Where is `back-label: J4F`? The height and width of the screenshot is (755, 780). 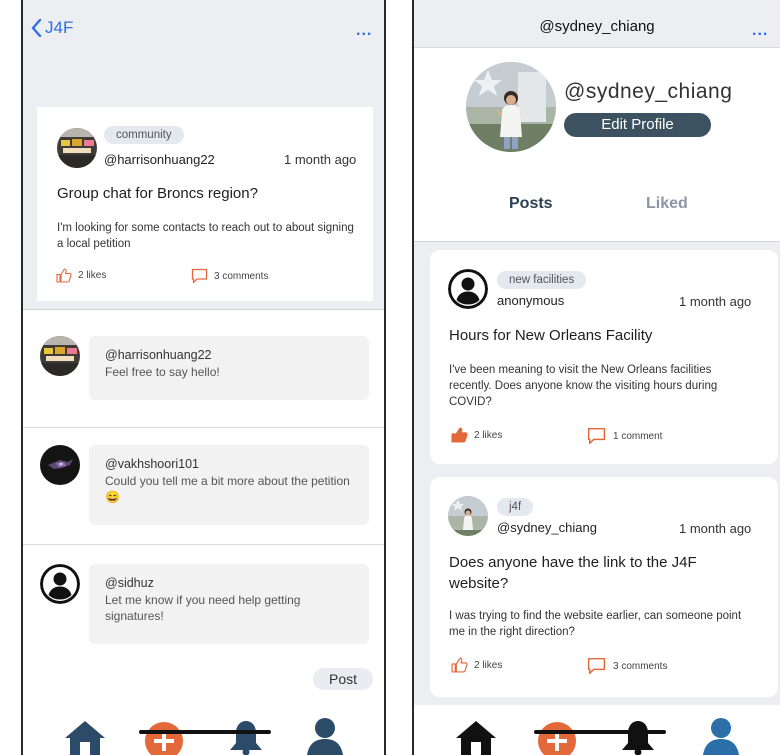 back-label: J4F is located at coordinates (59, 27).